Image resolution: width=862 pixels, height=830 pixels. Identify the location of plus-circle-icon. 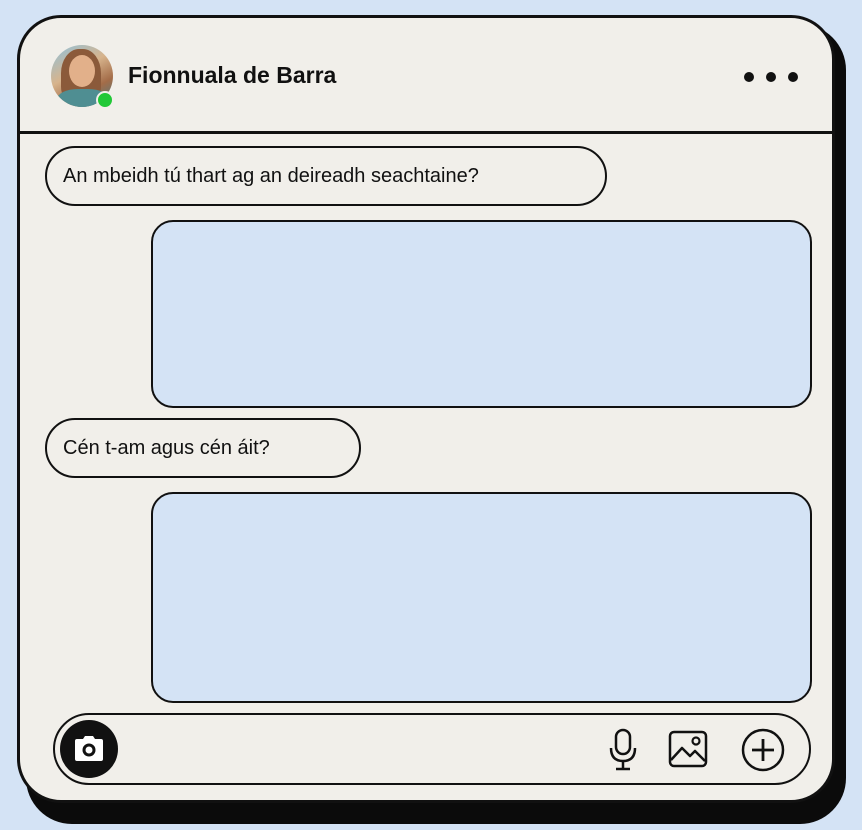
(763, 750).